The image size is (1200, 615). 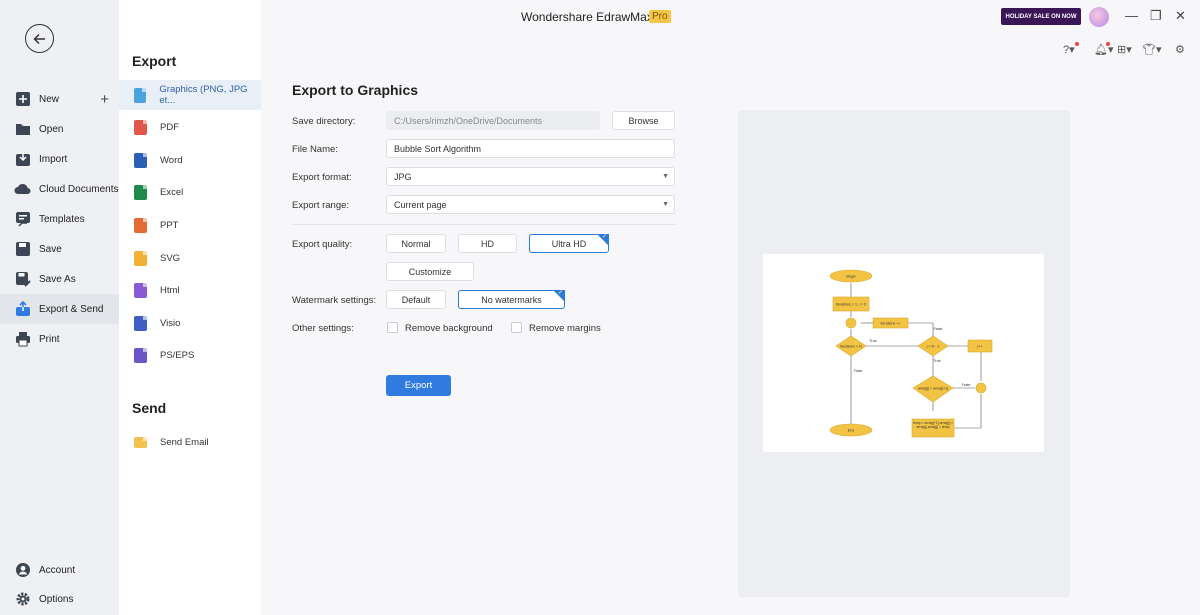 I want to click on other-settings-label: Other settings:, so click(x=323, y=328).